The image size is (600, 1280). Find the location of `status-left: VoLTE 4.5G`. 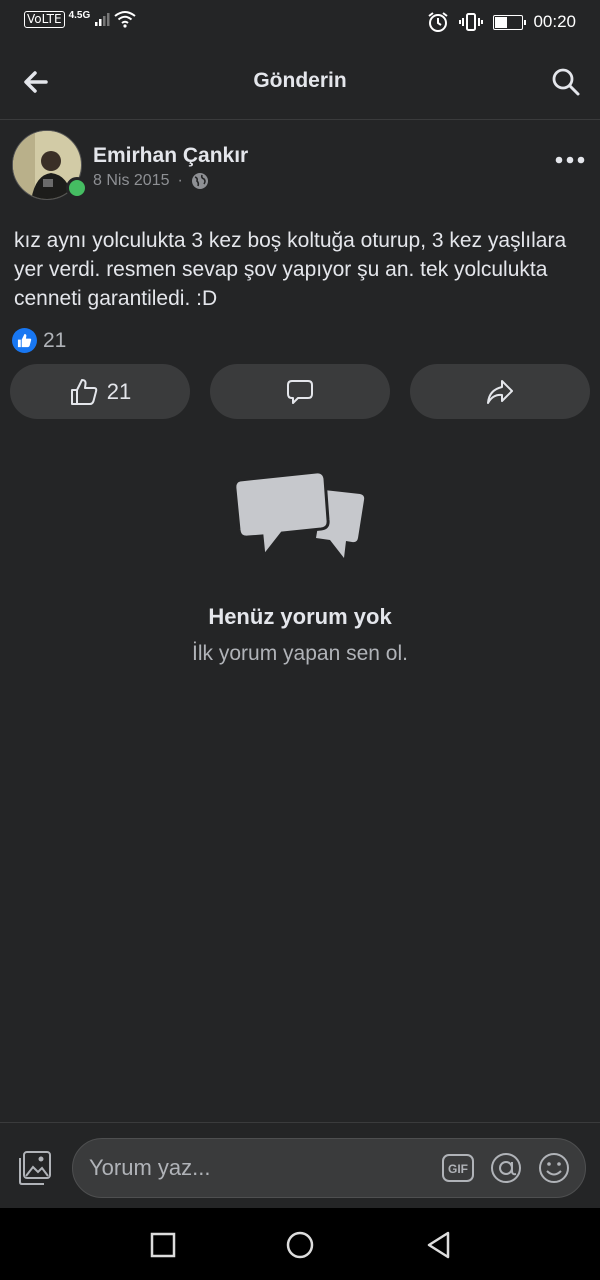

status-left: VoLTE 4.5G is located at coordinates (80, 19).